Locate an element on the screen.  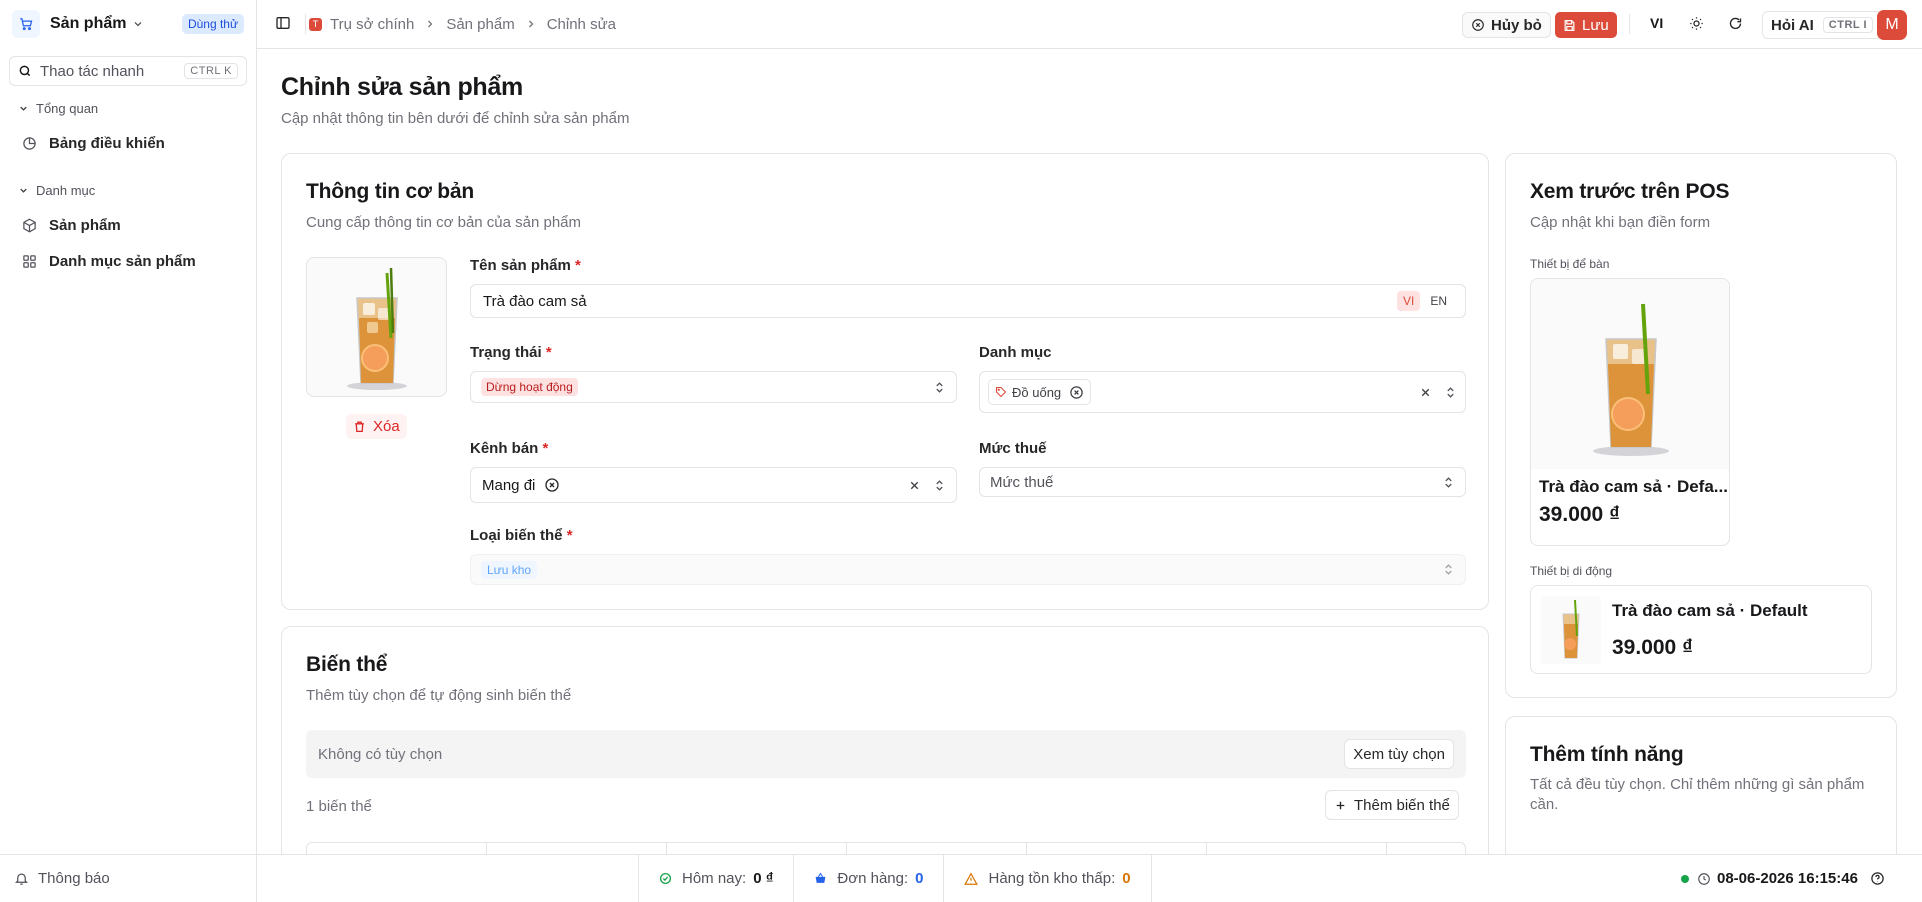
lang-tab-vi: VI is located at coordinates (1408, 301).